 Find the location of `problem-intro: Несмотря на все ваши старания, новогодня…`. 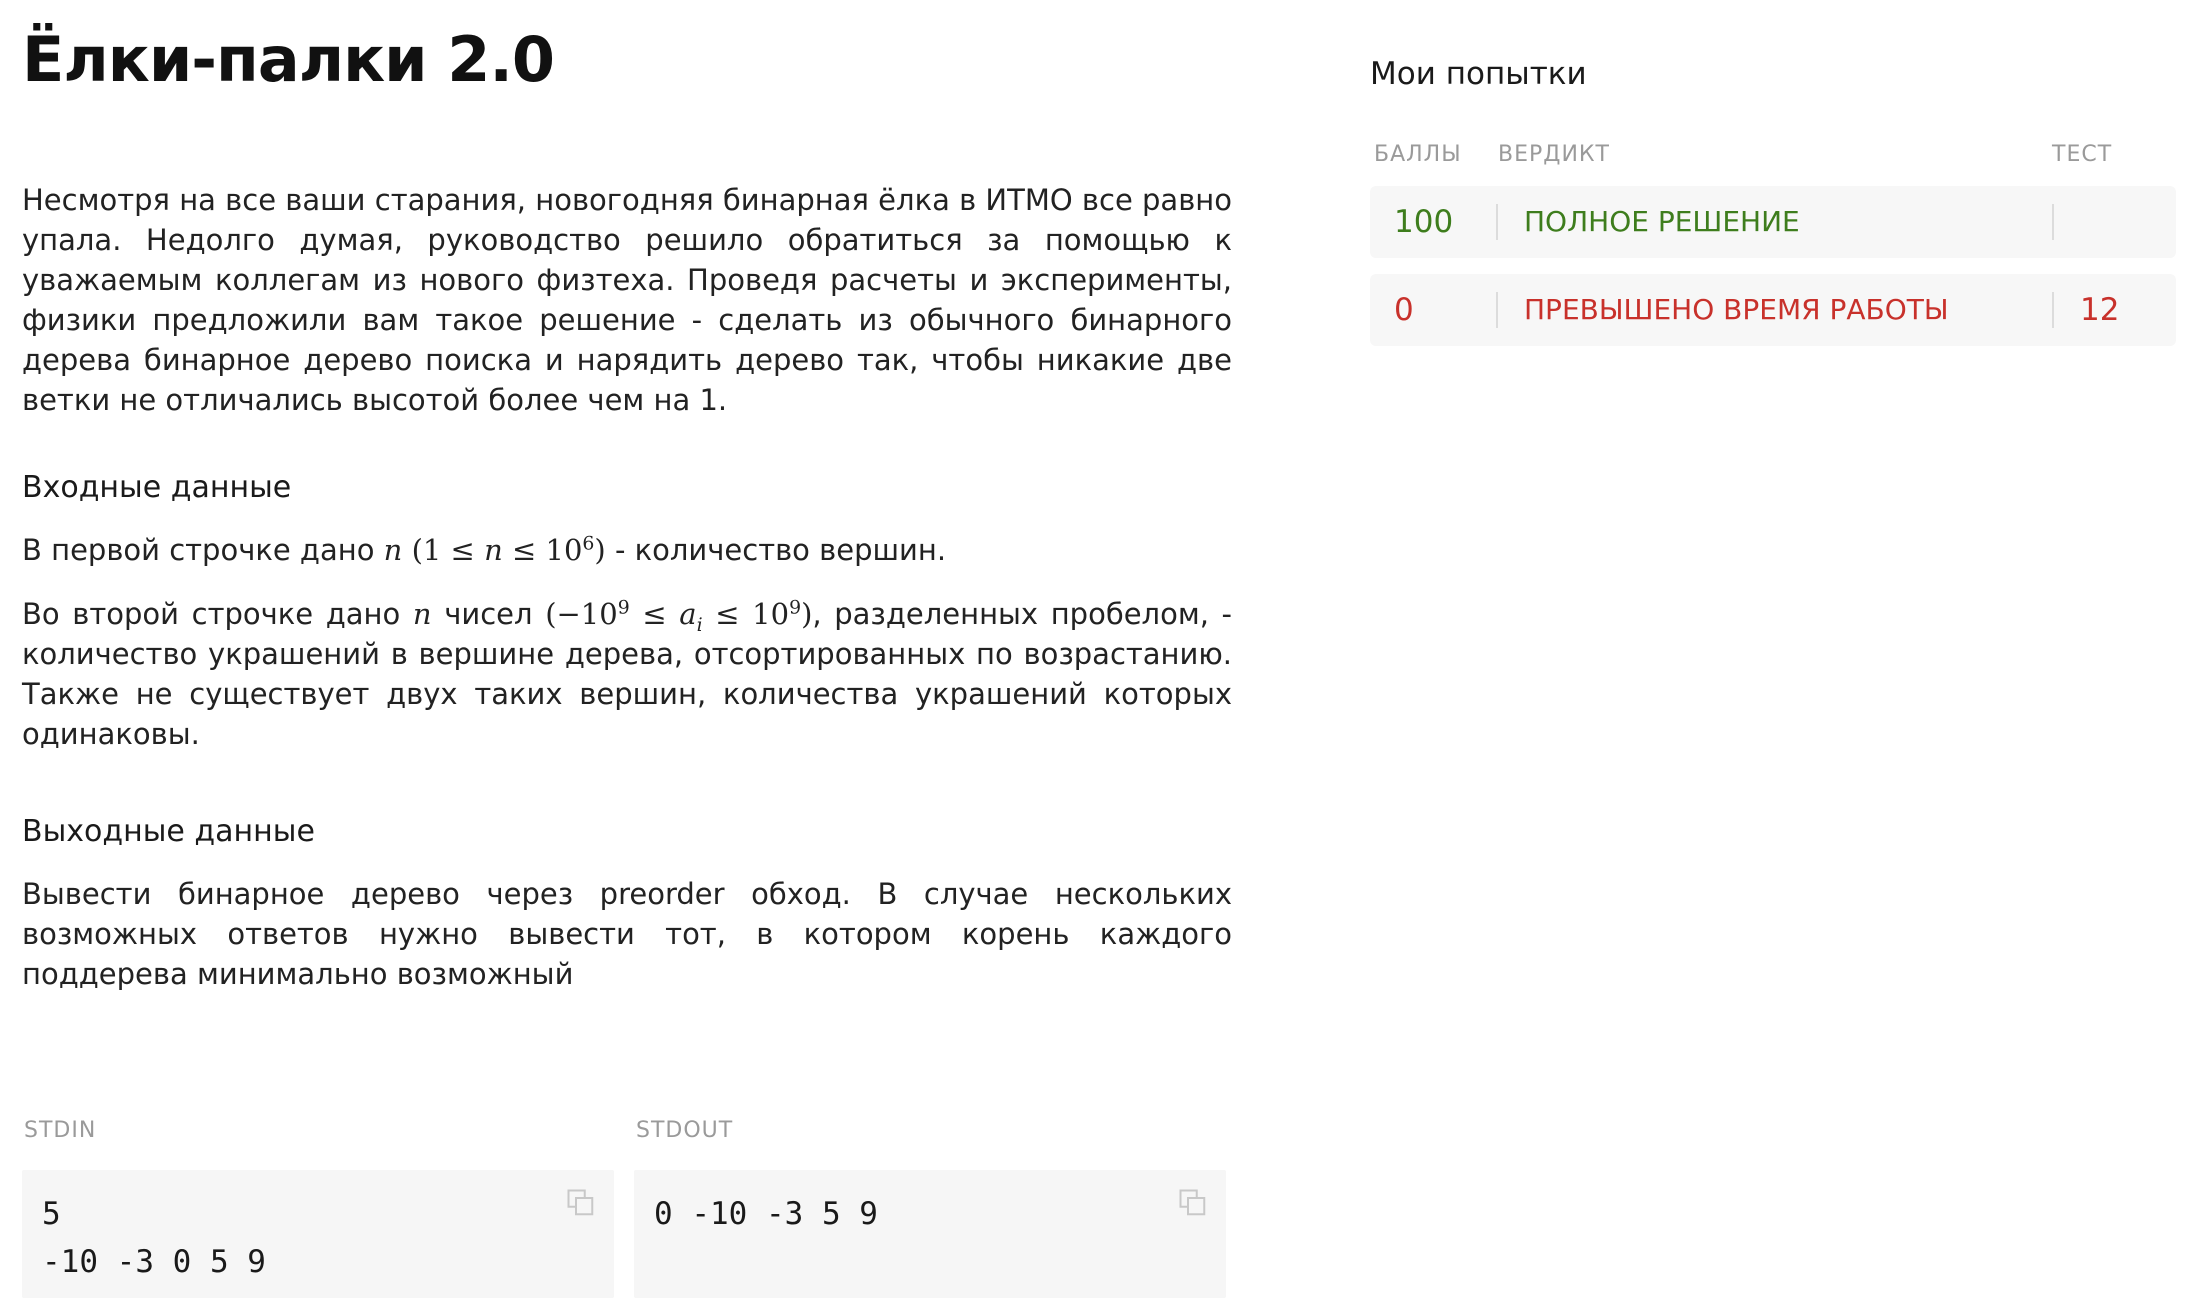

problem-intro: Несмотря на все ваши старания, новогодня… is located at coordinates (627, 300).